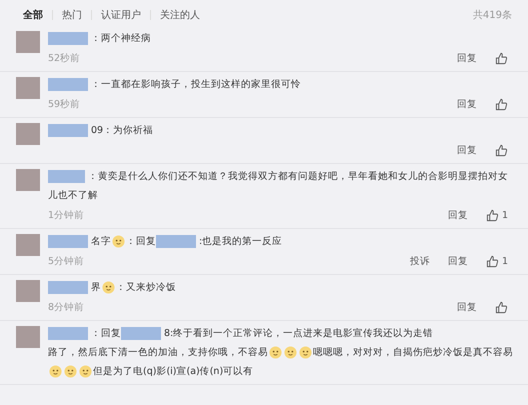 This screenshot has width=528, height=405. Describe the element at coordinates (173, 371) in the screenshot. I see `comment-text: 但是为了电(q)影(i)宣(a)传(n)可以有` at that location.